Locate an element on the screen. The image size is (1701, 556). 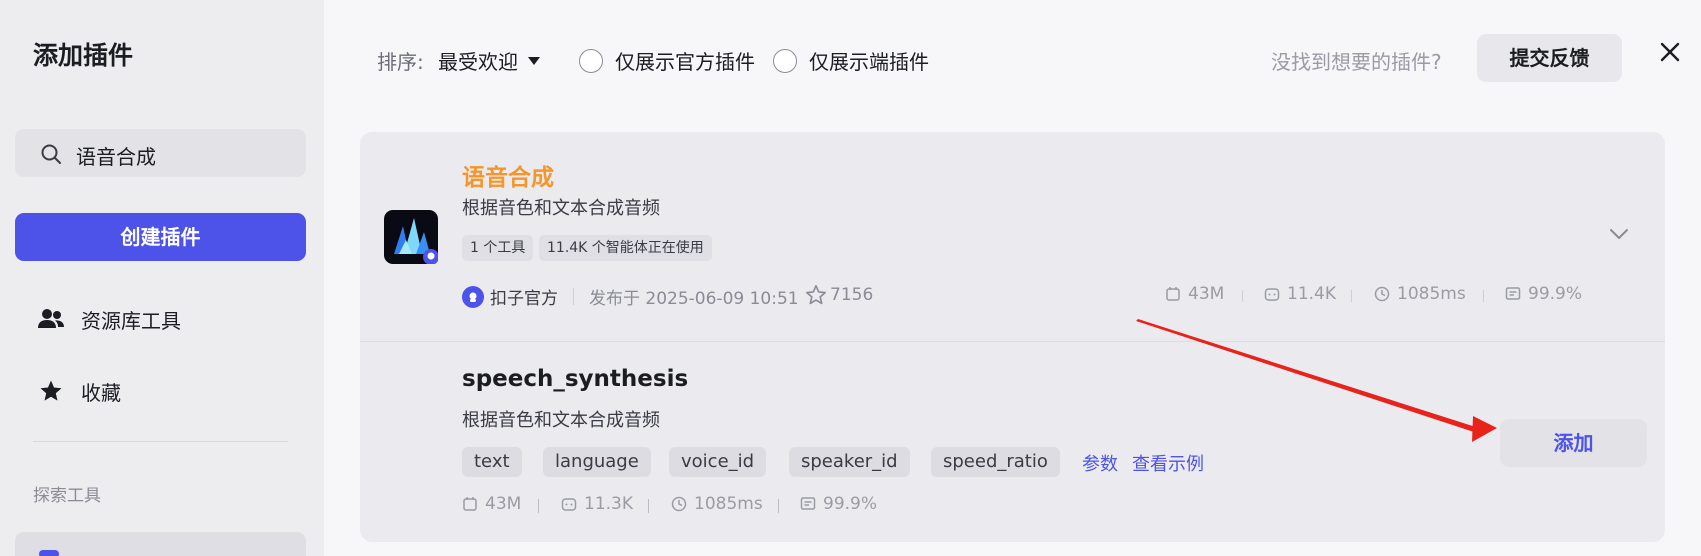
sort-value: 最受欢迎 is located at coordinates (478, 62).